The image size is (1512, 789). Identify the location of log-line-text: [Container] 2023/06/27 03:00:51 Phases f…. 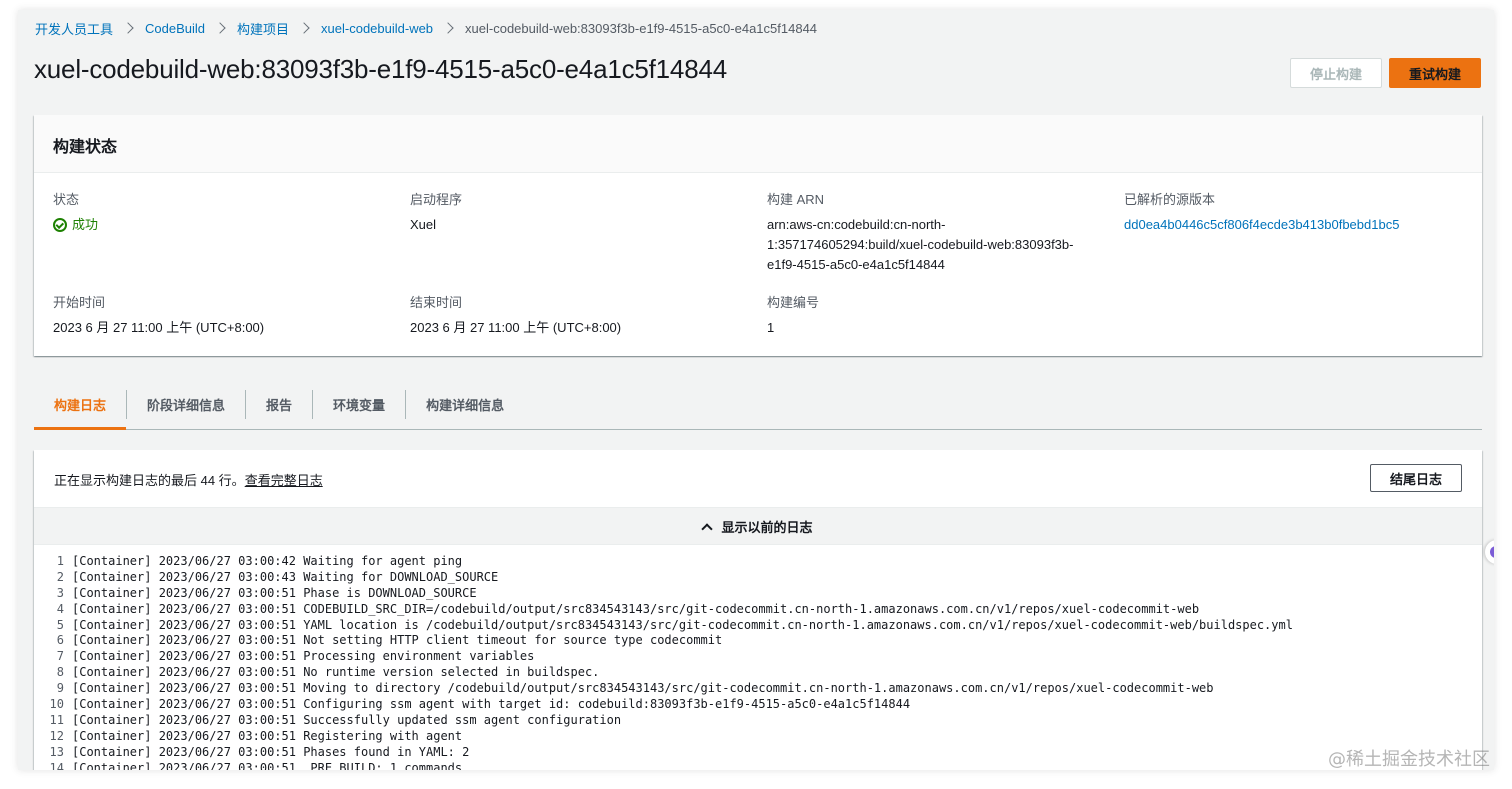
(271, 751).